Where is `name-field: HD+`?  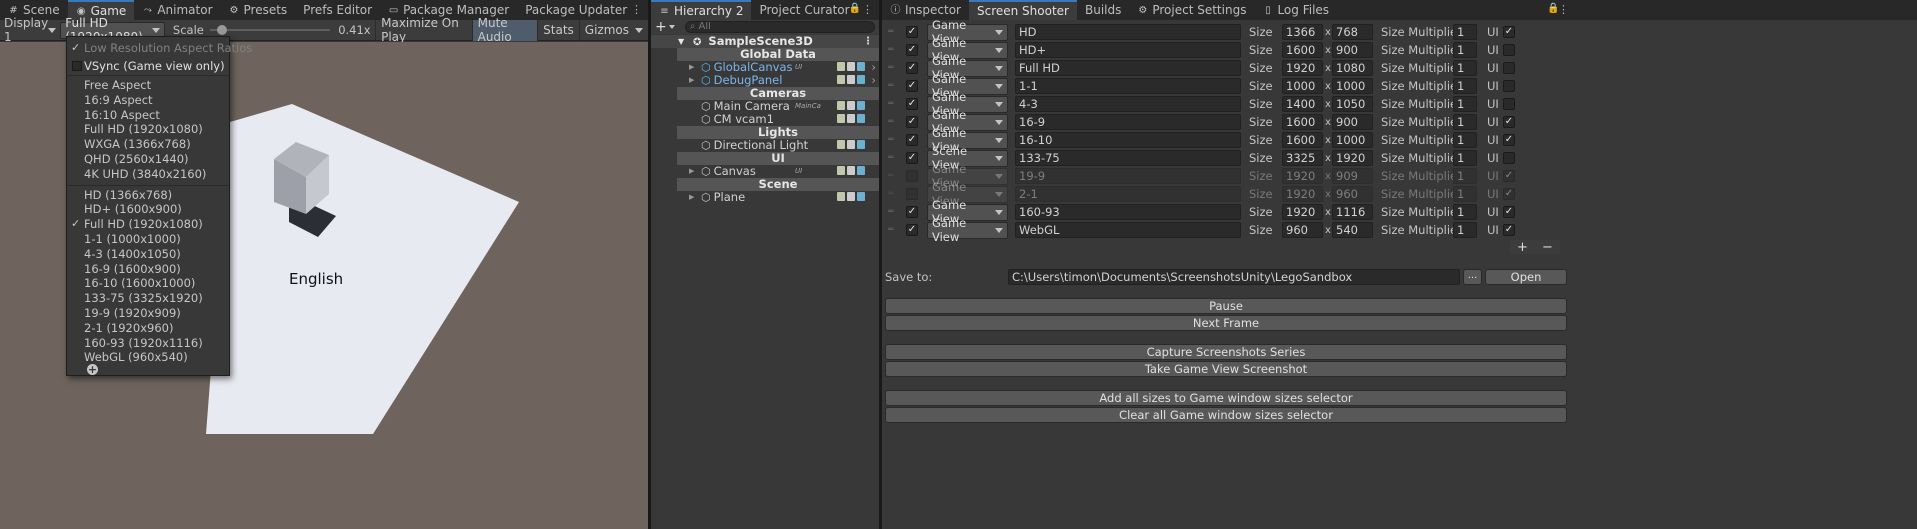
name-field: HD+ is located at coordinates (1128, 50).